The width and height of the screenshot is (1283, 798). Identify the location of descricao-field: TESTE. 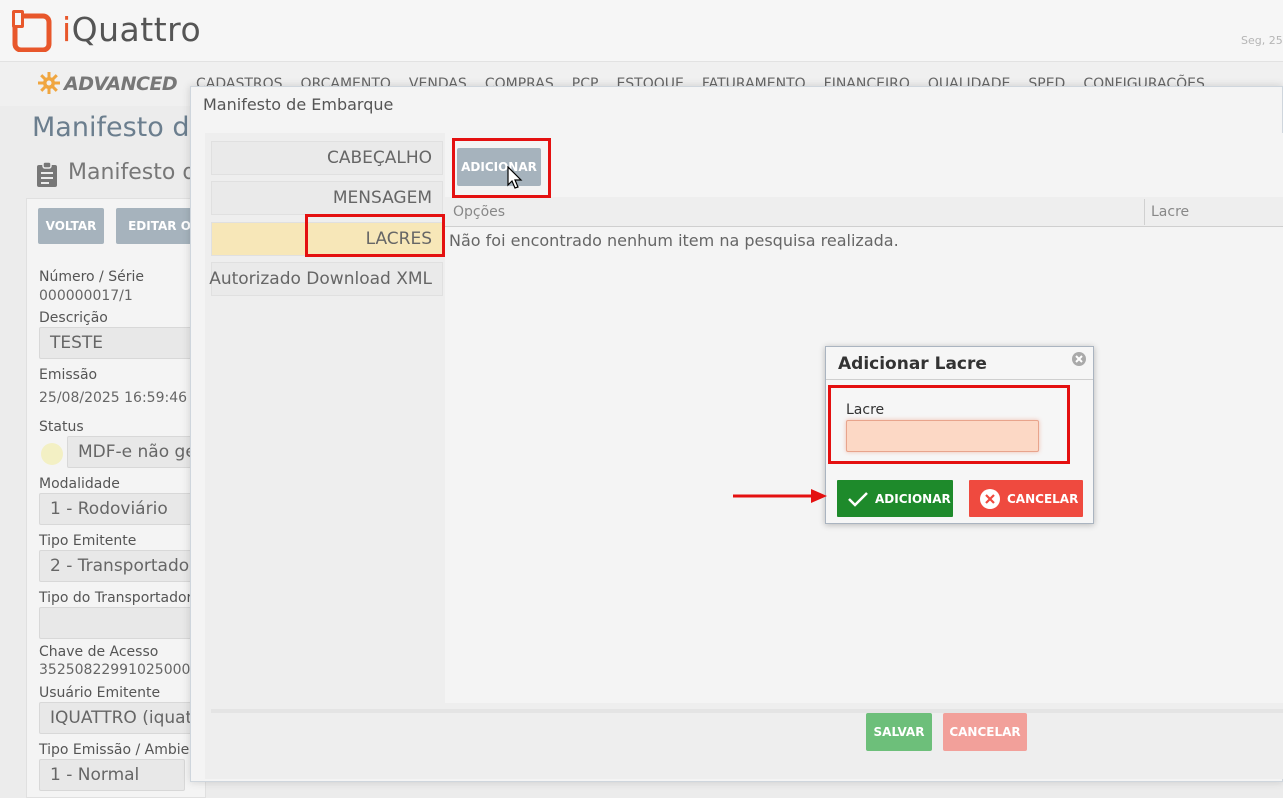
(122, 343).